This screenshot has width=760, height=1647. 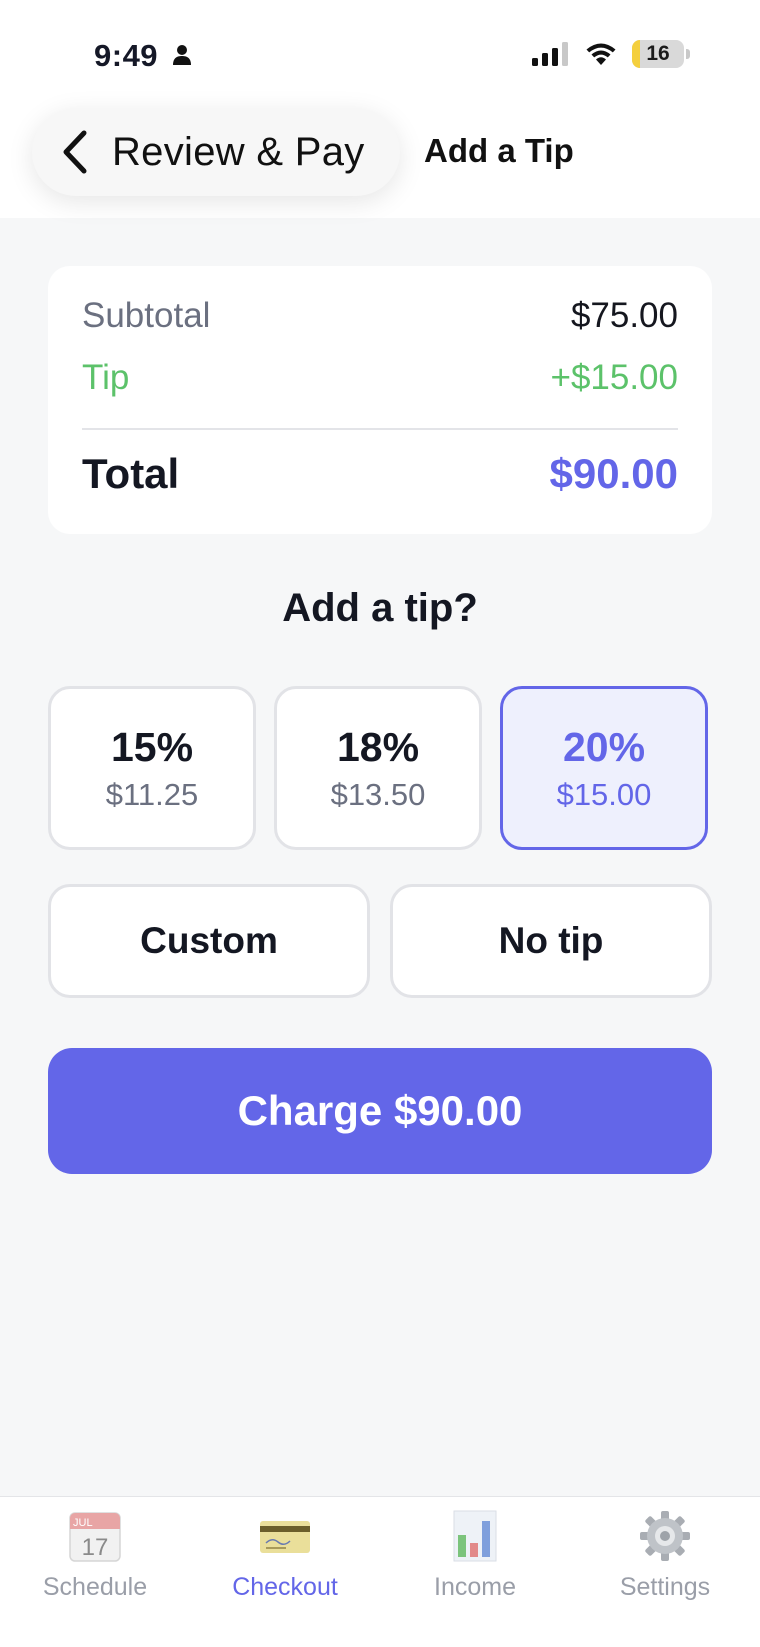 I want to click on tip-option-20: 20% $15.00, so click(x=604, y=768).